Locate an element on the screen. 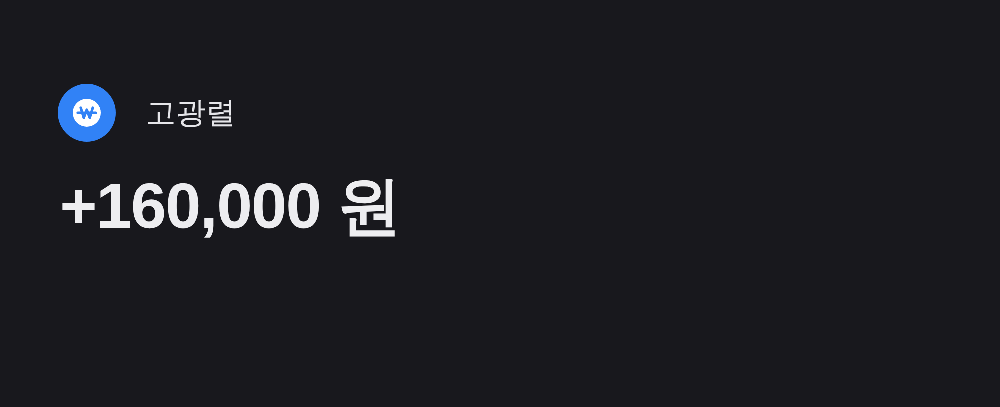  sender-name: 고광렬 is located at coordinates (191, 113).